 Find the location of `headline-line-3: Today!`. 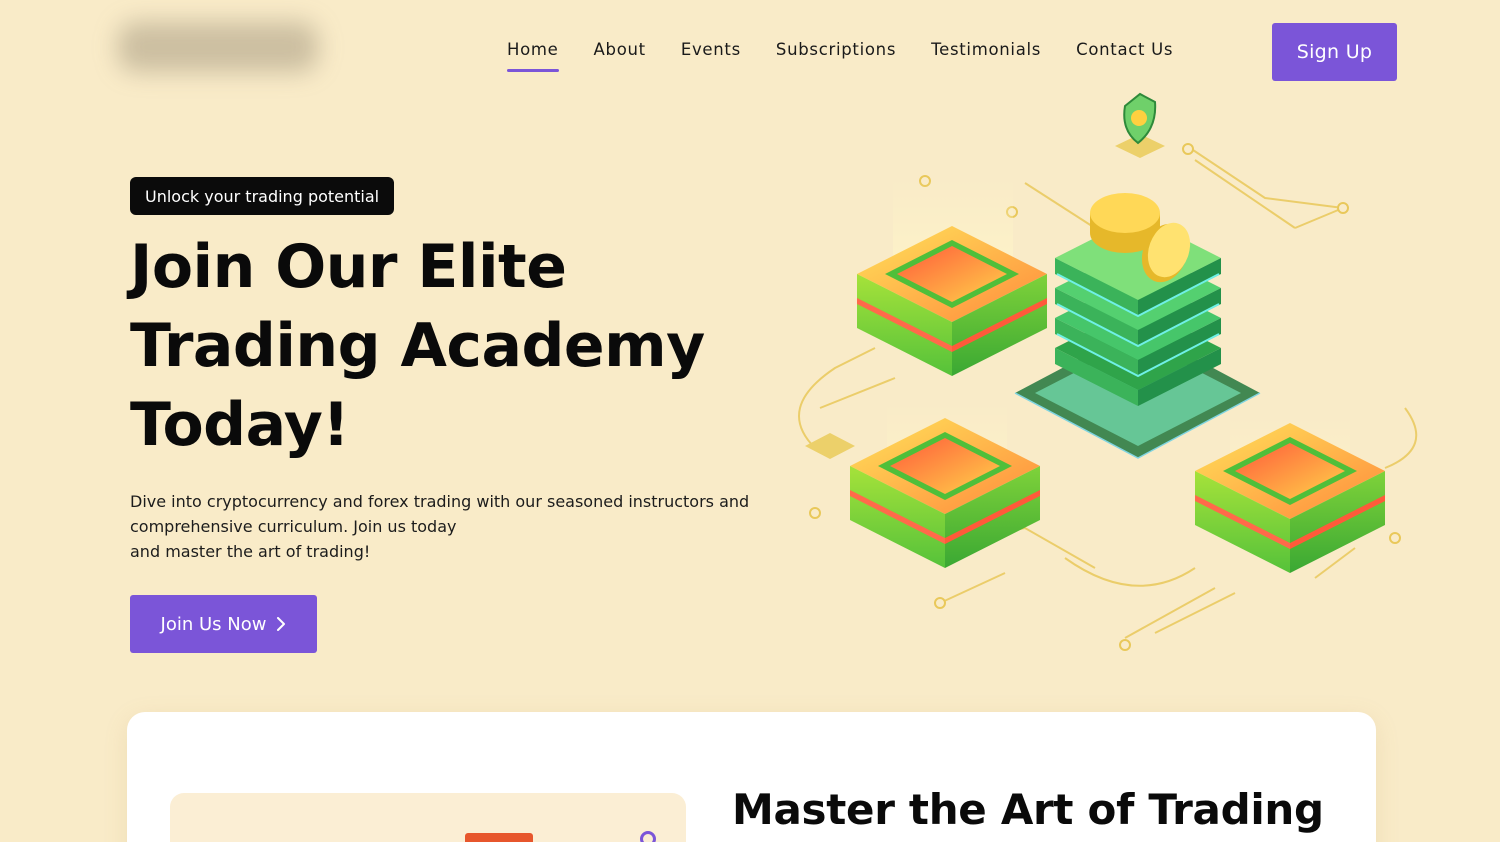

headline-line-3: Today! is located at coordinates (240, 425).